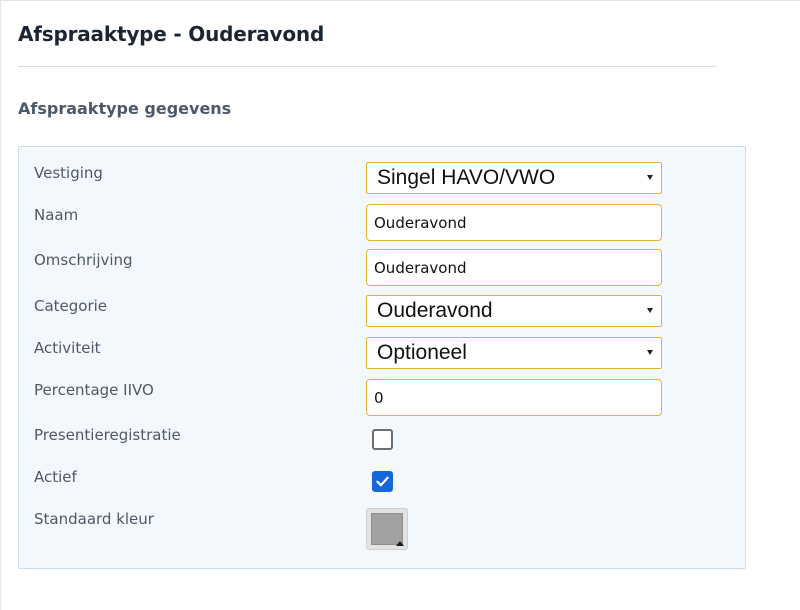 The image size is (800, 610). Describe the element at coordinates (435, 310) in the screenshot. I see `categorie-select-value: Ouderavond` at that location.